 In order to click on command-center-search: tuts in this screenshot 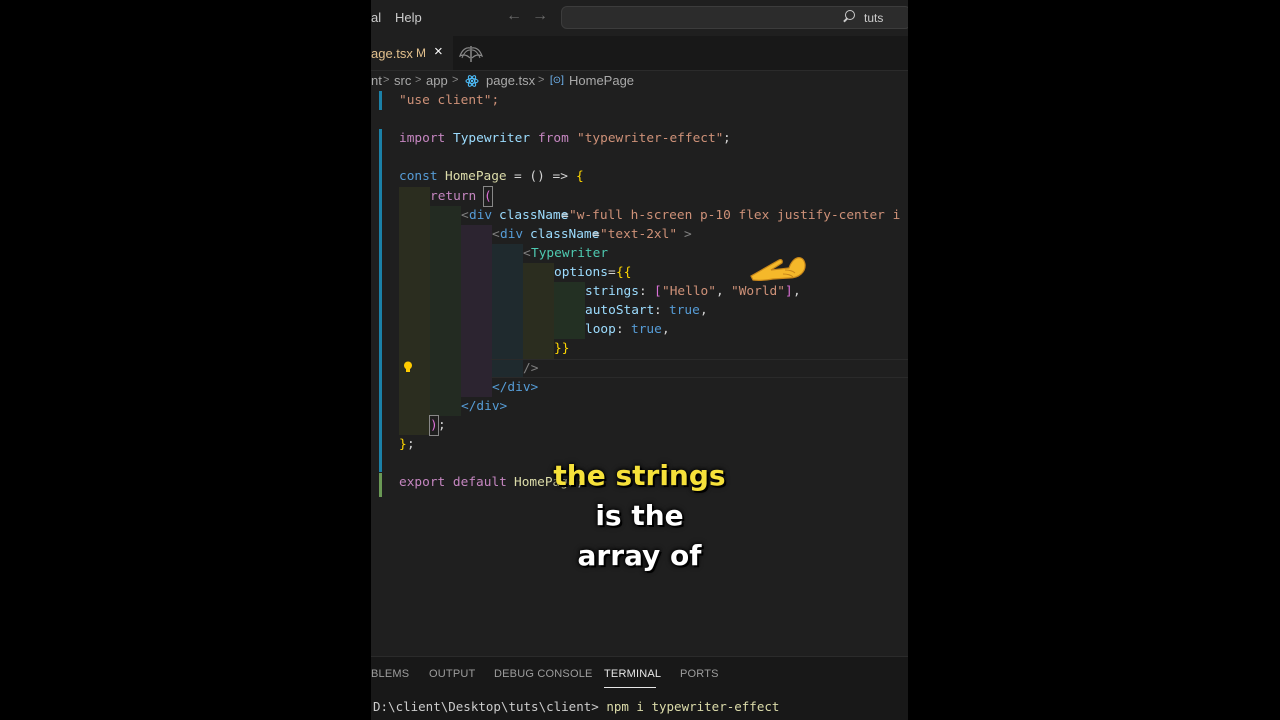, I will do `click(734, 17)`.